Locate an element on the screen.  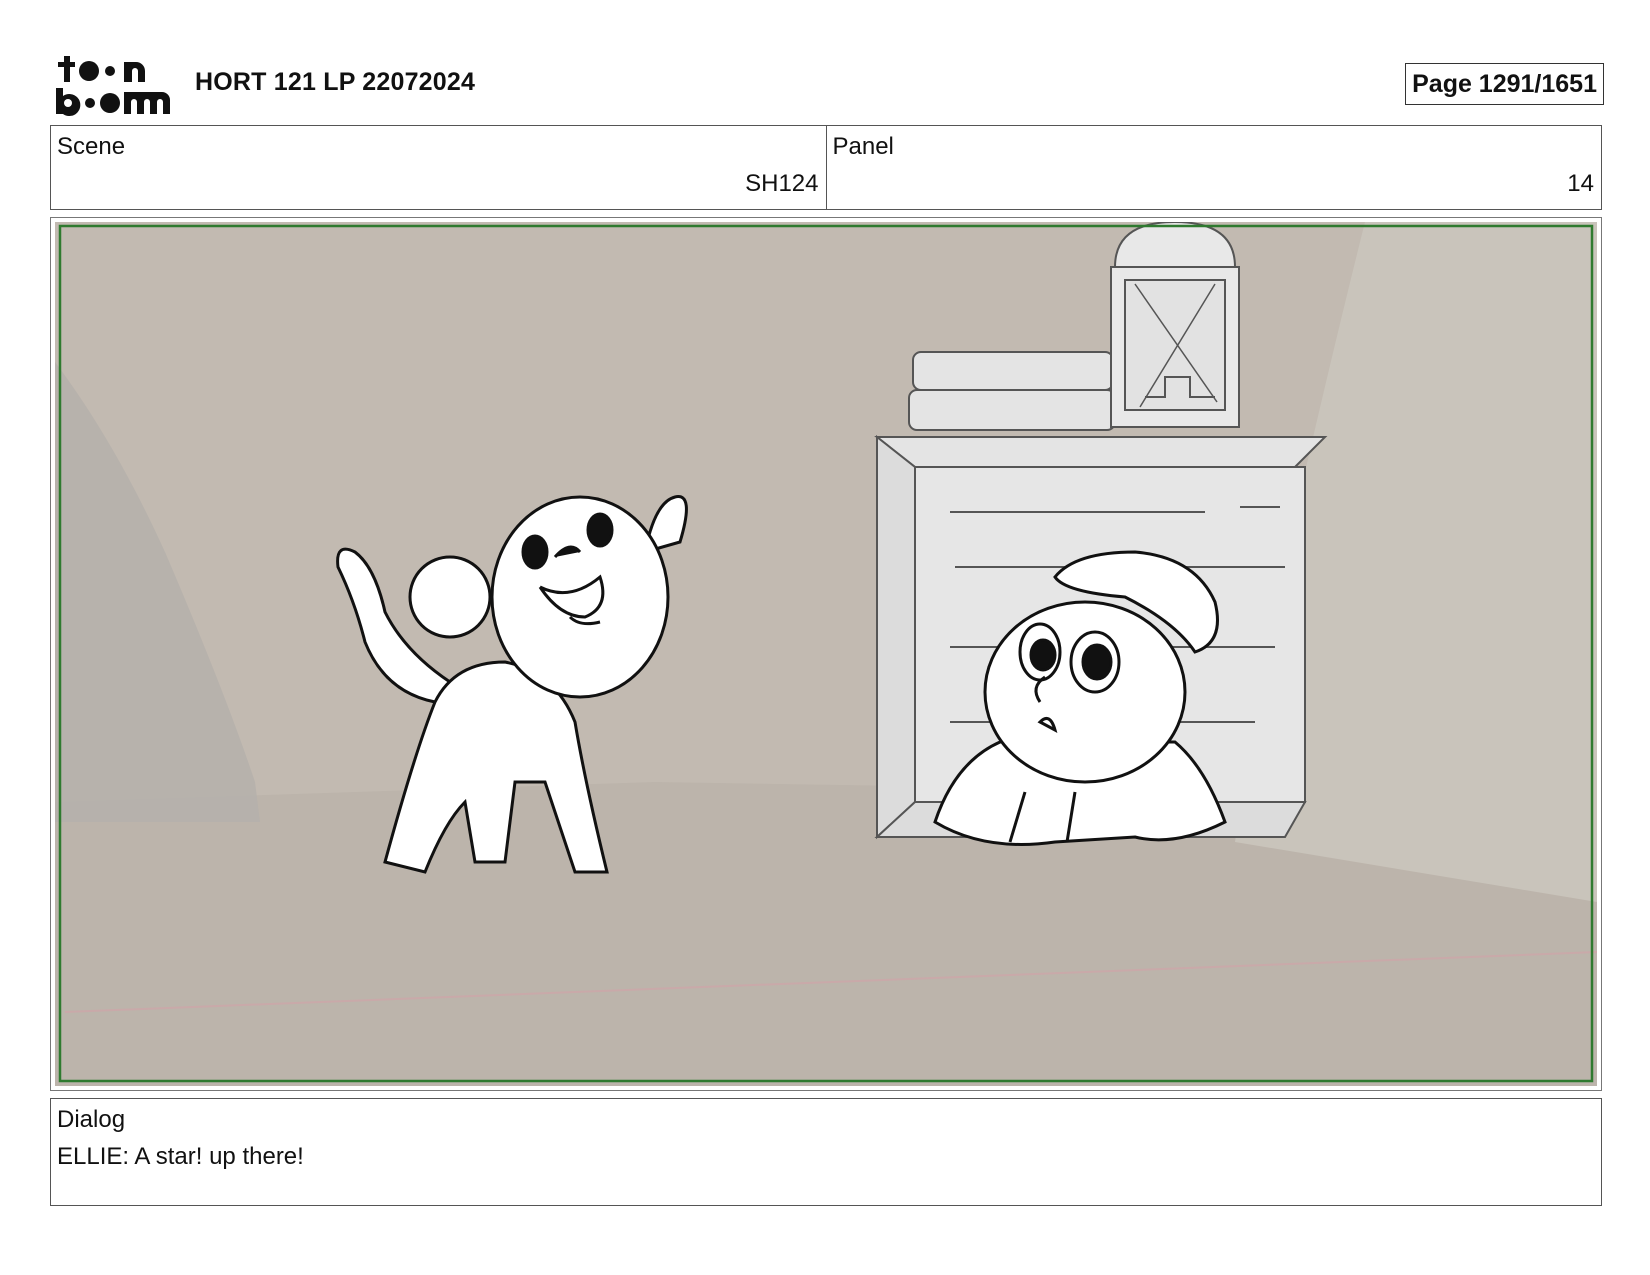
document-title: HORT 121 LP 22072024 is located at coordinates (335, 82).